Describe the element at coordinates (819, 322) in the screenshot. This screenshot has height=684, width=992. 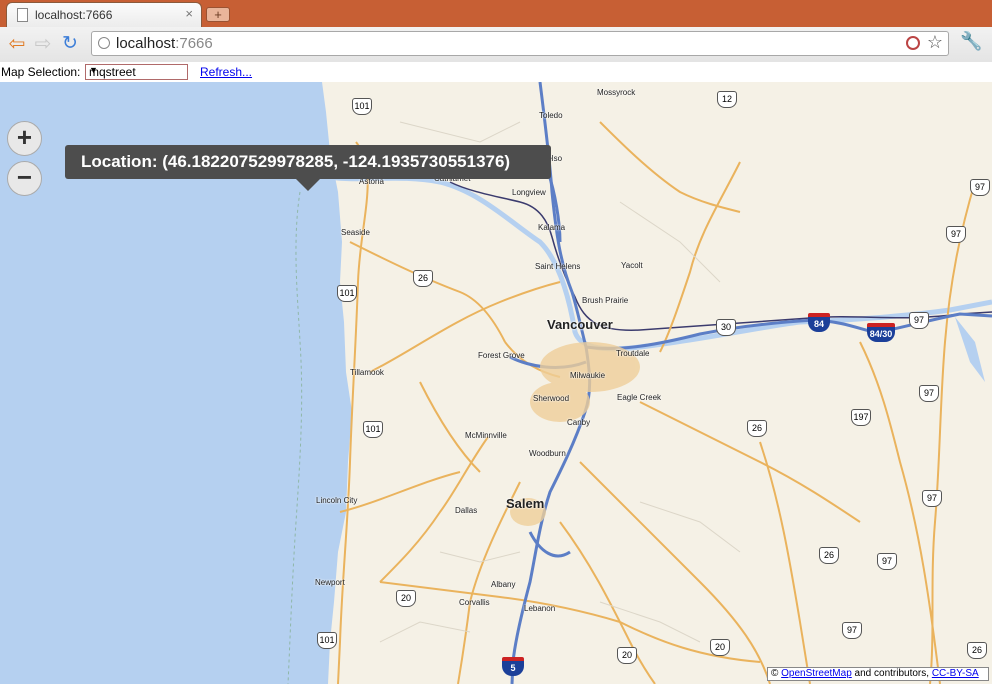
I see `i84-shield-icon: 84` at that location.